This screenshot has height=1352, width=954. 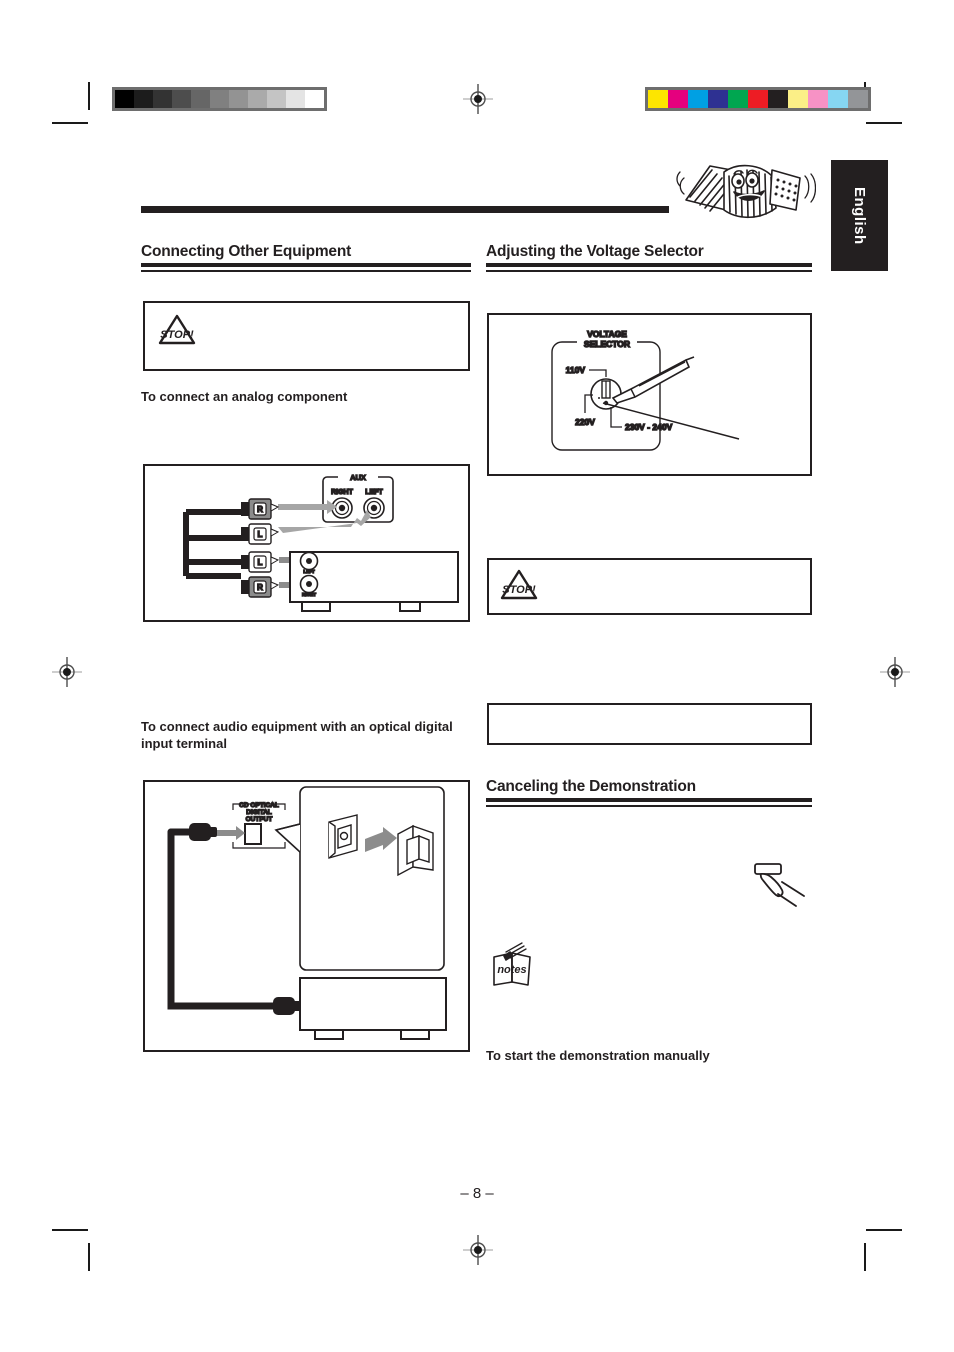 What do you see at coordinates (884, 123) in the screenshot?
I see `crop-mark-top-right-horizontal` at bounding box center [884, 123].